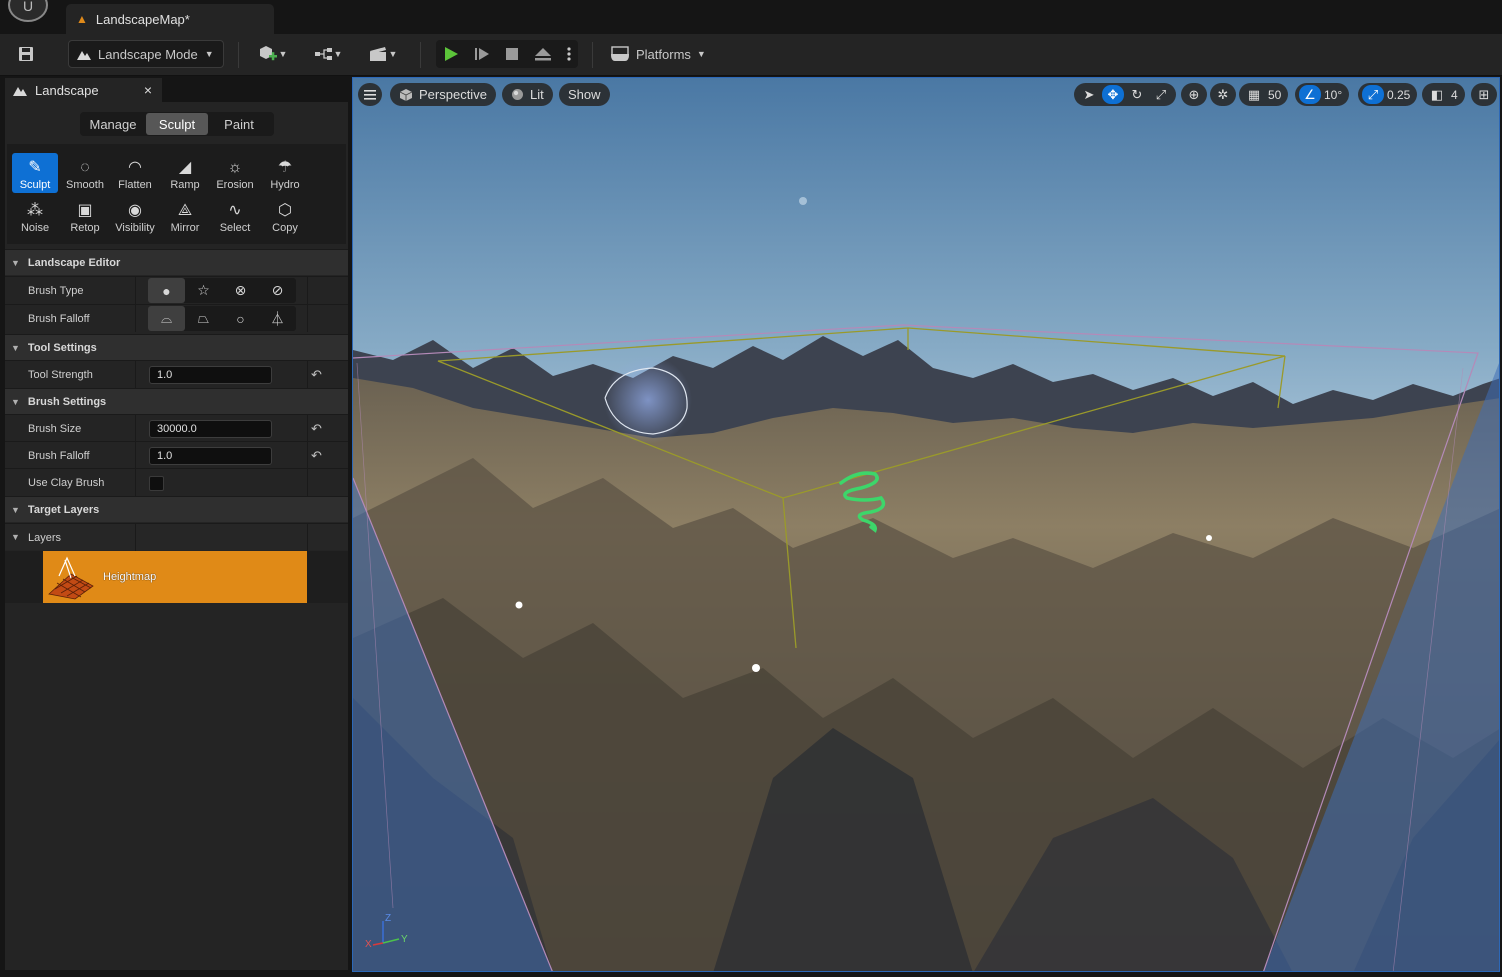 This screenshot has width=1502, height=977. Describe the element at coordinates (56, 290) in the screenshot. I see `brush-type-label: Brush Type` at that location.